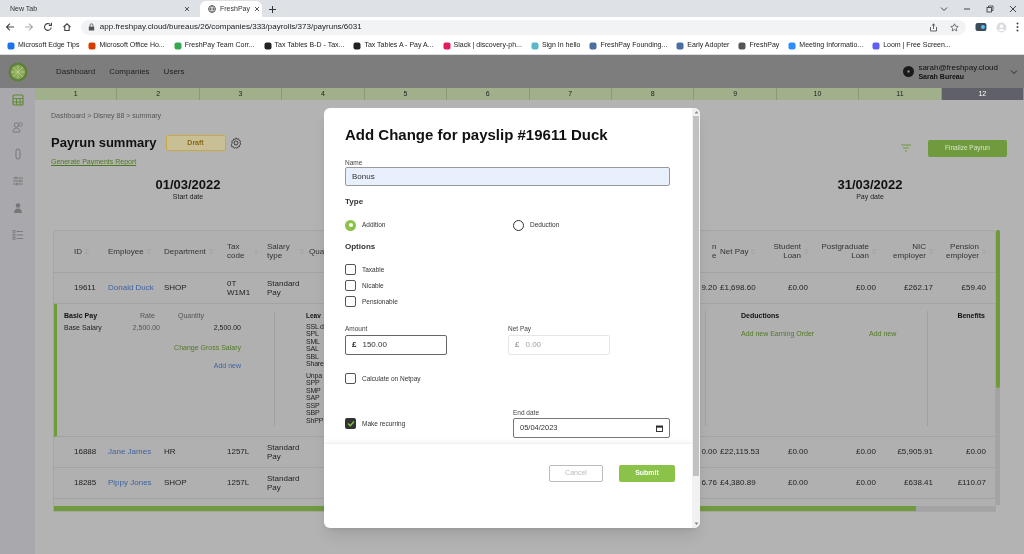  What do you see at coordinates (239, 287) in the screenshot?
I see `table-cell-text: 0T W1M1` at bounding box center [239, 287].